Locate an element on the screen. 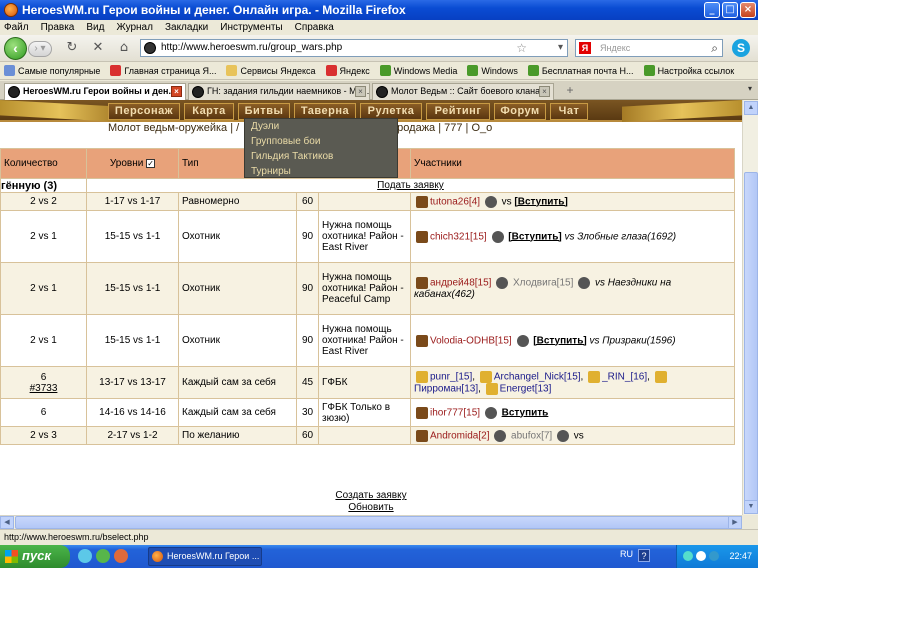 The image size is (900, 638). create-request-link: Создать заявку is located at coordinates (371, 496).